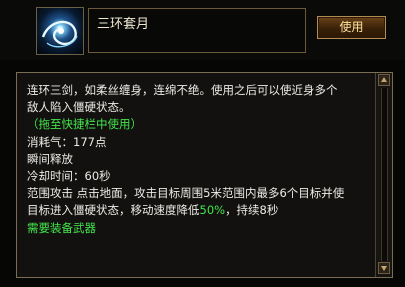  I want to click on description-scrollbar, so click(383, 175).